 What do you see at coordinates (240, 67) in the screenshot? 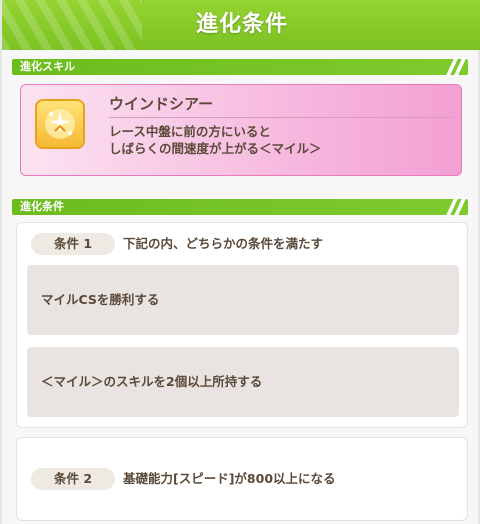
I see `skill-section-header: 進化スキル` at bounding box center [240, 67].